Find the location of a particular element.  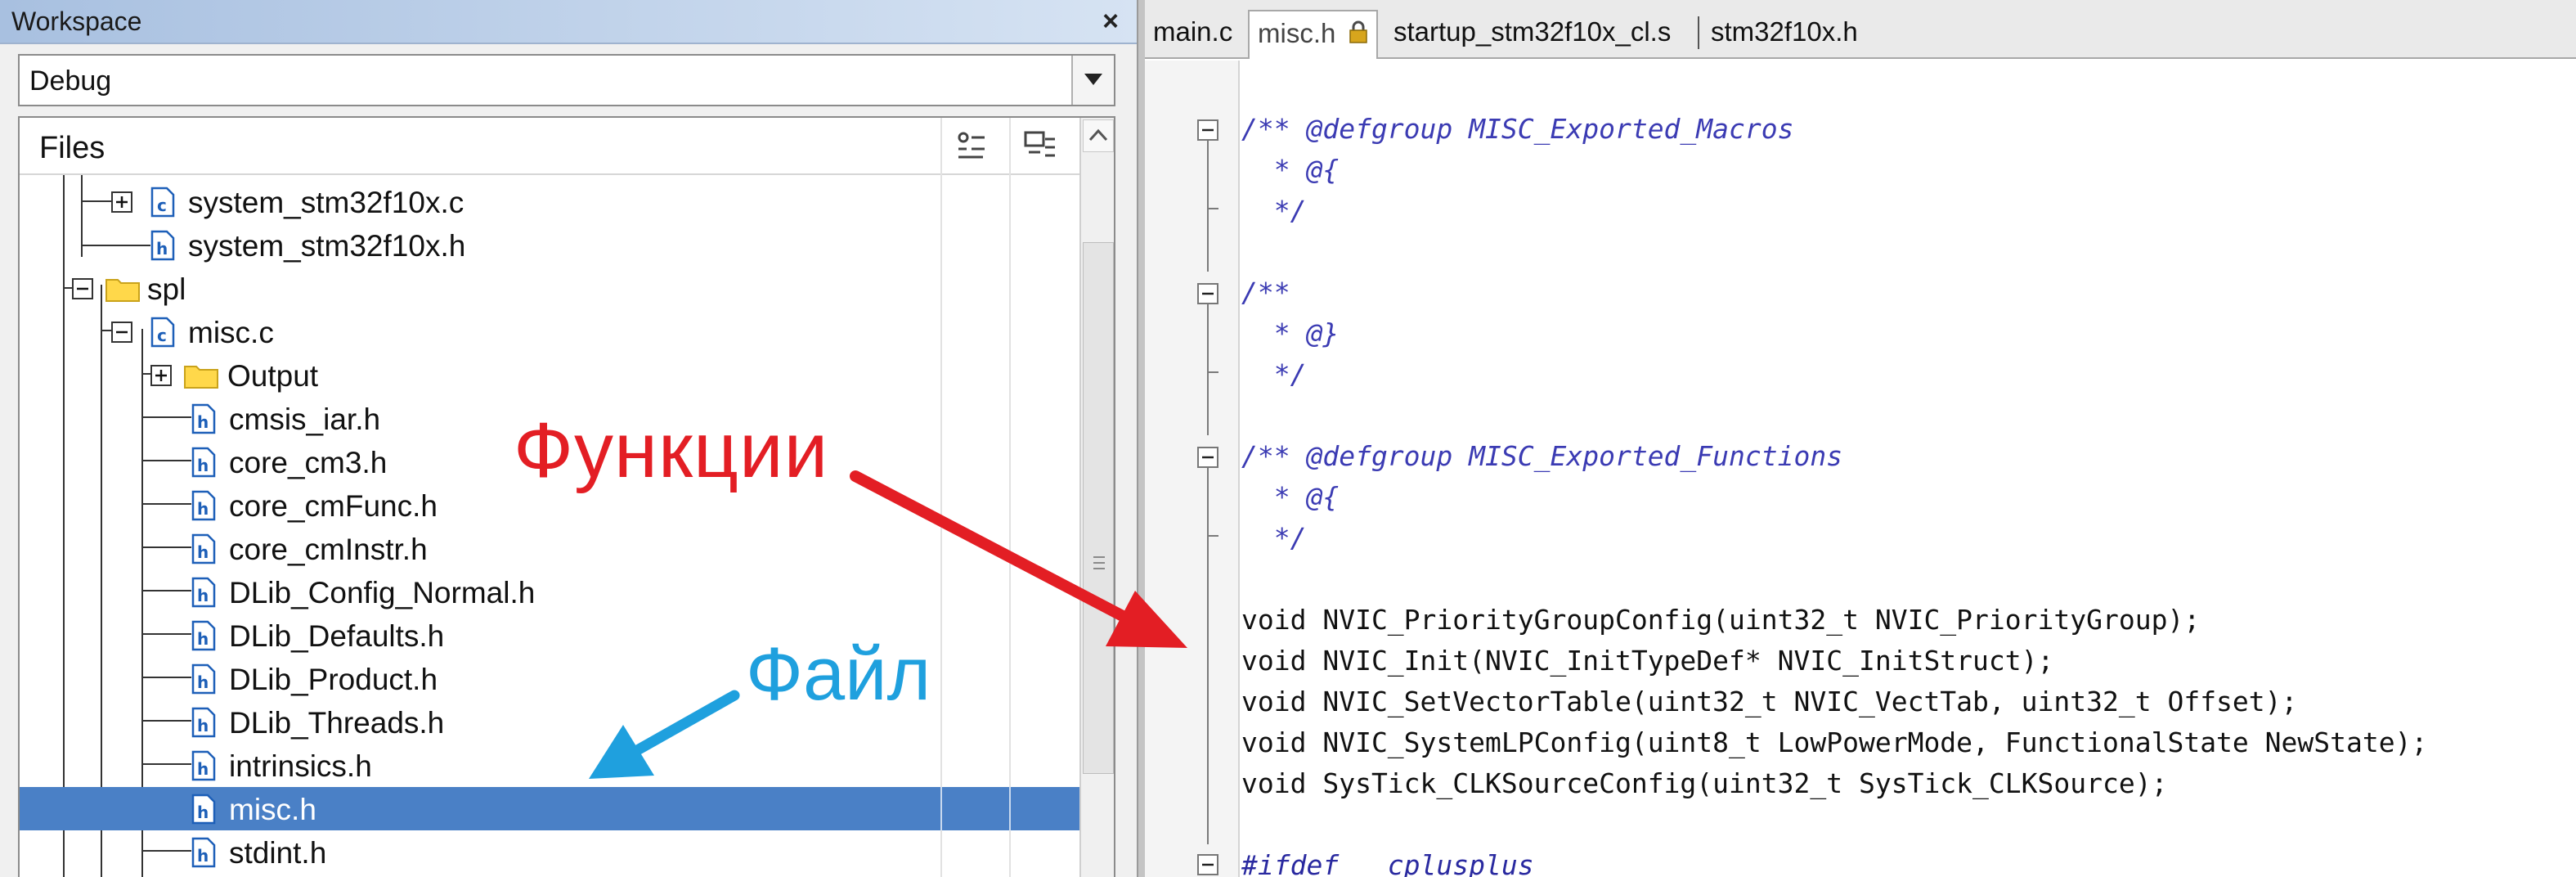

file-annotation: Файл is located at coordinates (839, 674).